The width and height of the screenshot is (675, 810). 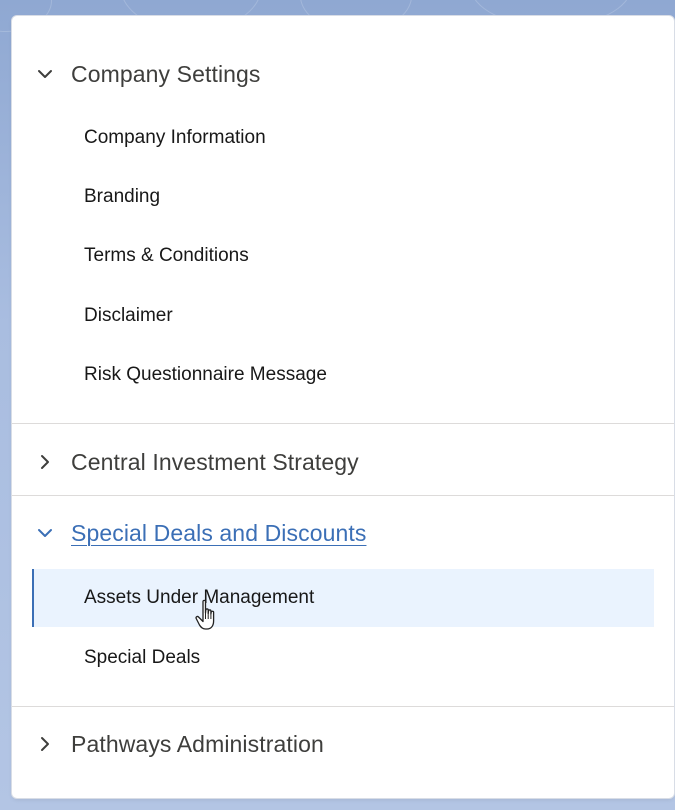 What do you see at coordinates (197, 743) in the screenshot?
I see `section-title: Pathways Administration` at bounding box center [197, 743].